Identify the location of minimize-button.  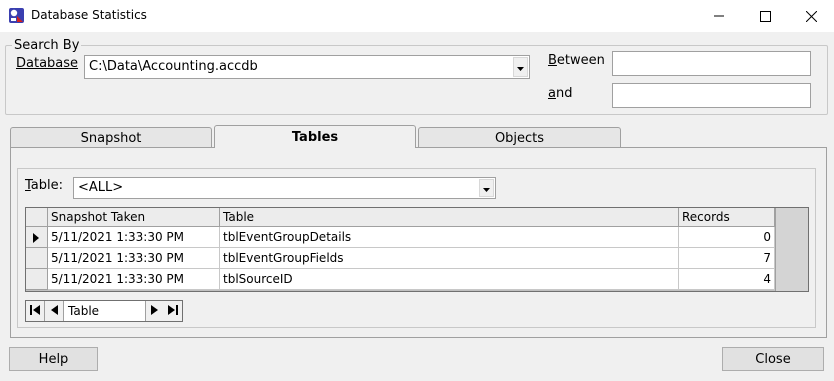
(719, 16).